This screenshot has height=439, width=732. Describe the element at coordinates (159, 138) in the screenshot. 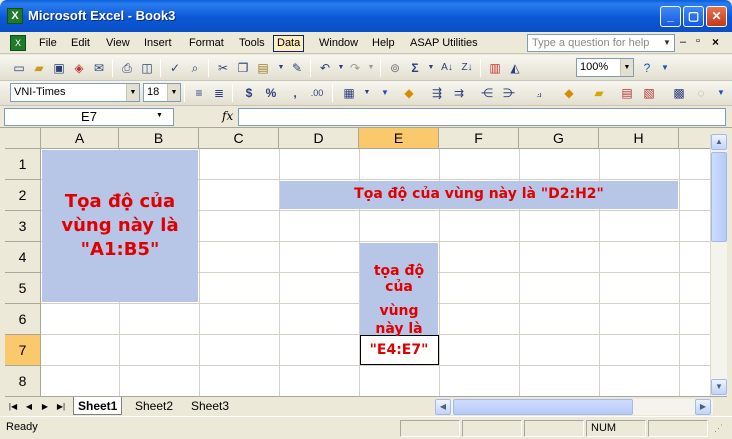

I see `column-header-b: B` at that location.